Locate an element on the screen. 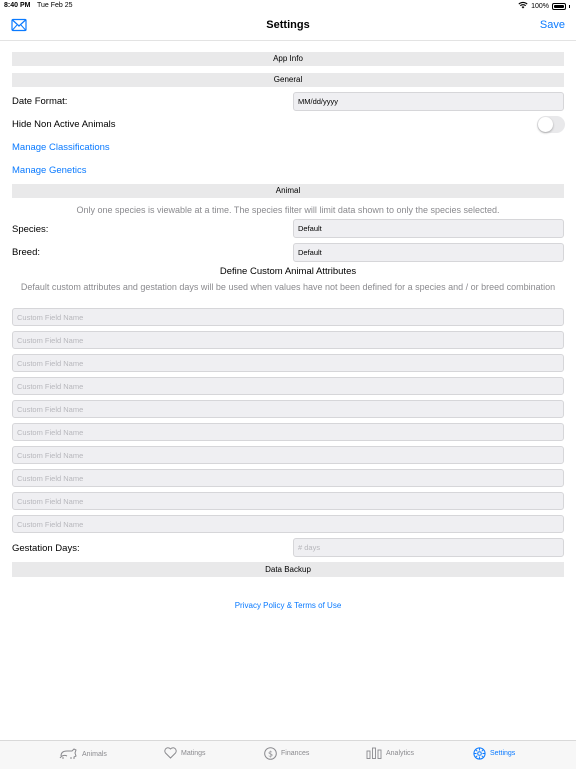  tab-label: Analytics is located at coordinates (400, 753).